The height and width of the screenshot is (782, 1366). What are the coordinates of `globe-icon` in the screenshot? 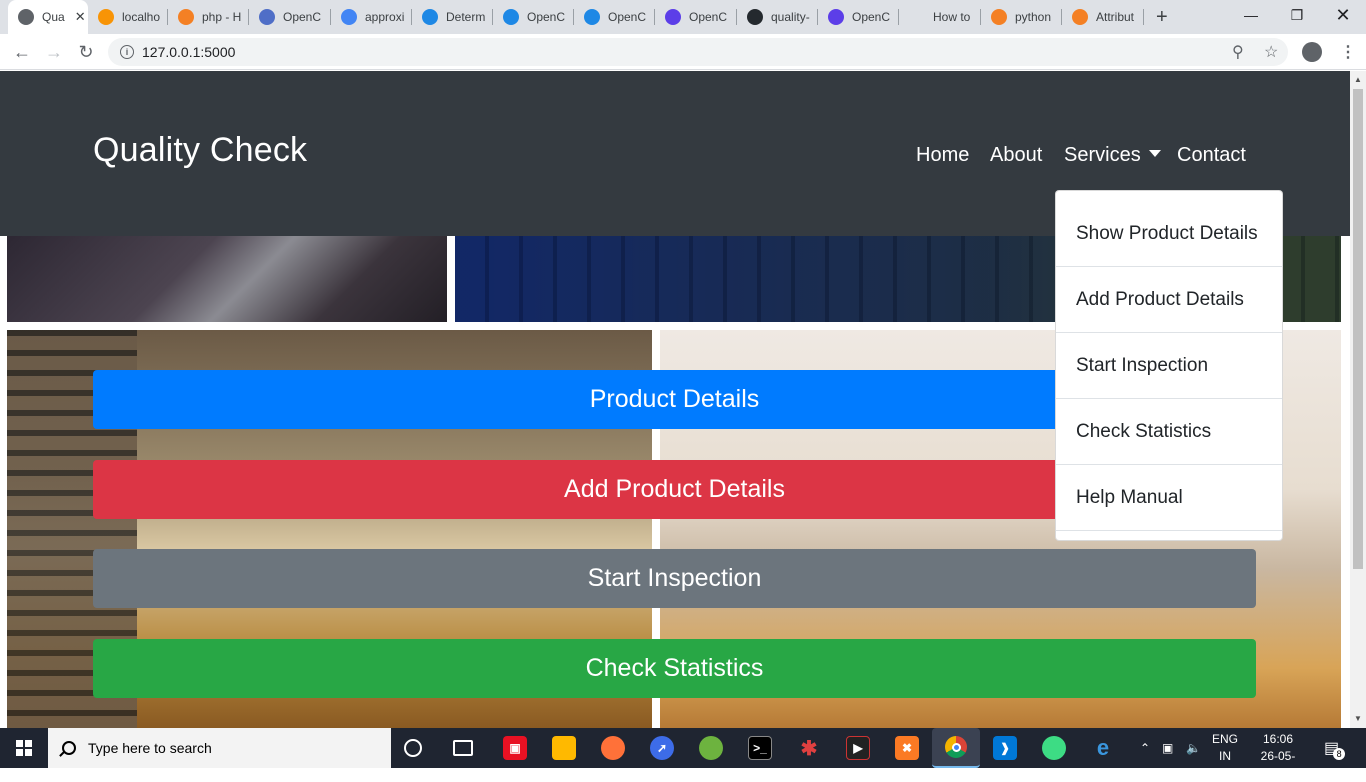 It's located at (26, 17).